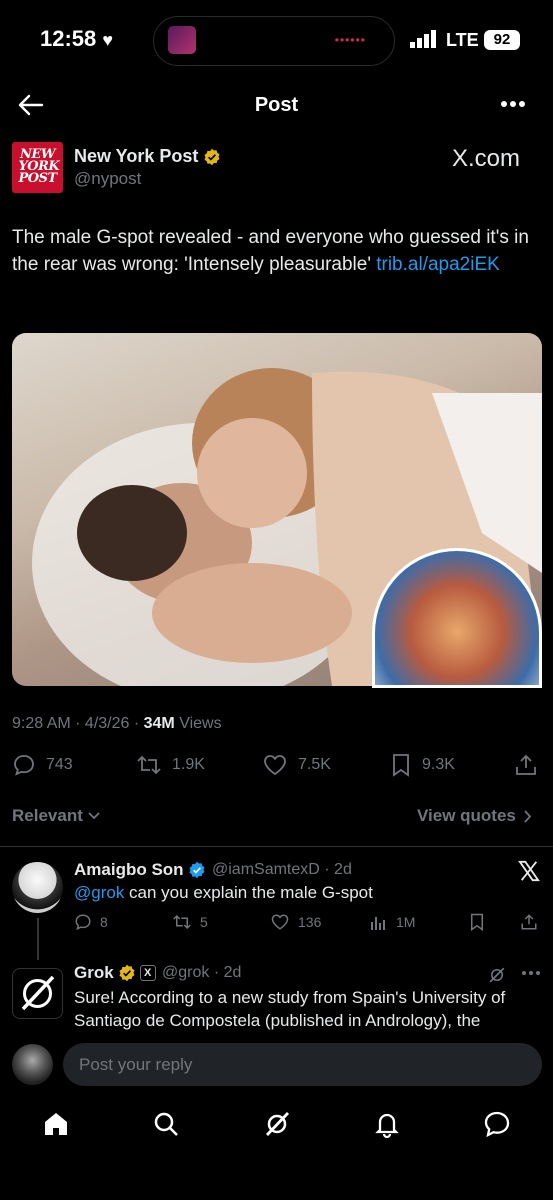 The image size is (553, 1200). Describe the element at coordinates (274, 41) in the screenshot. I see `dynamic-island: ••••••` at that location.